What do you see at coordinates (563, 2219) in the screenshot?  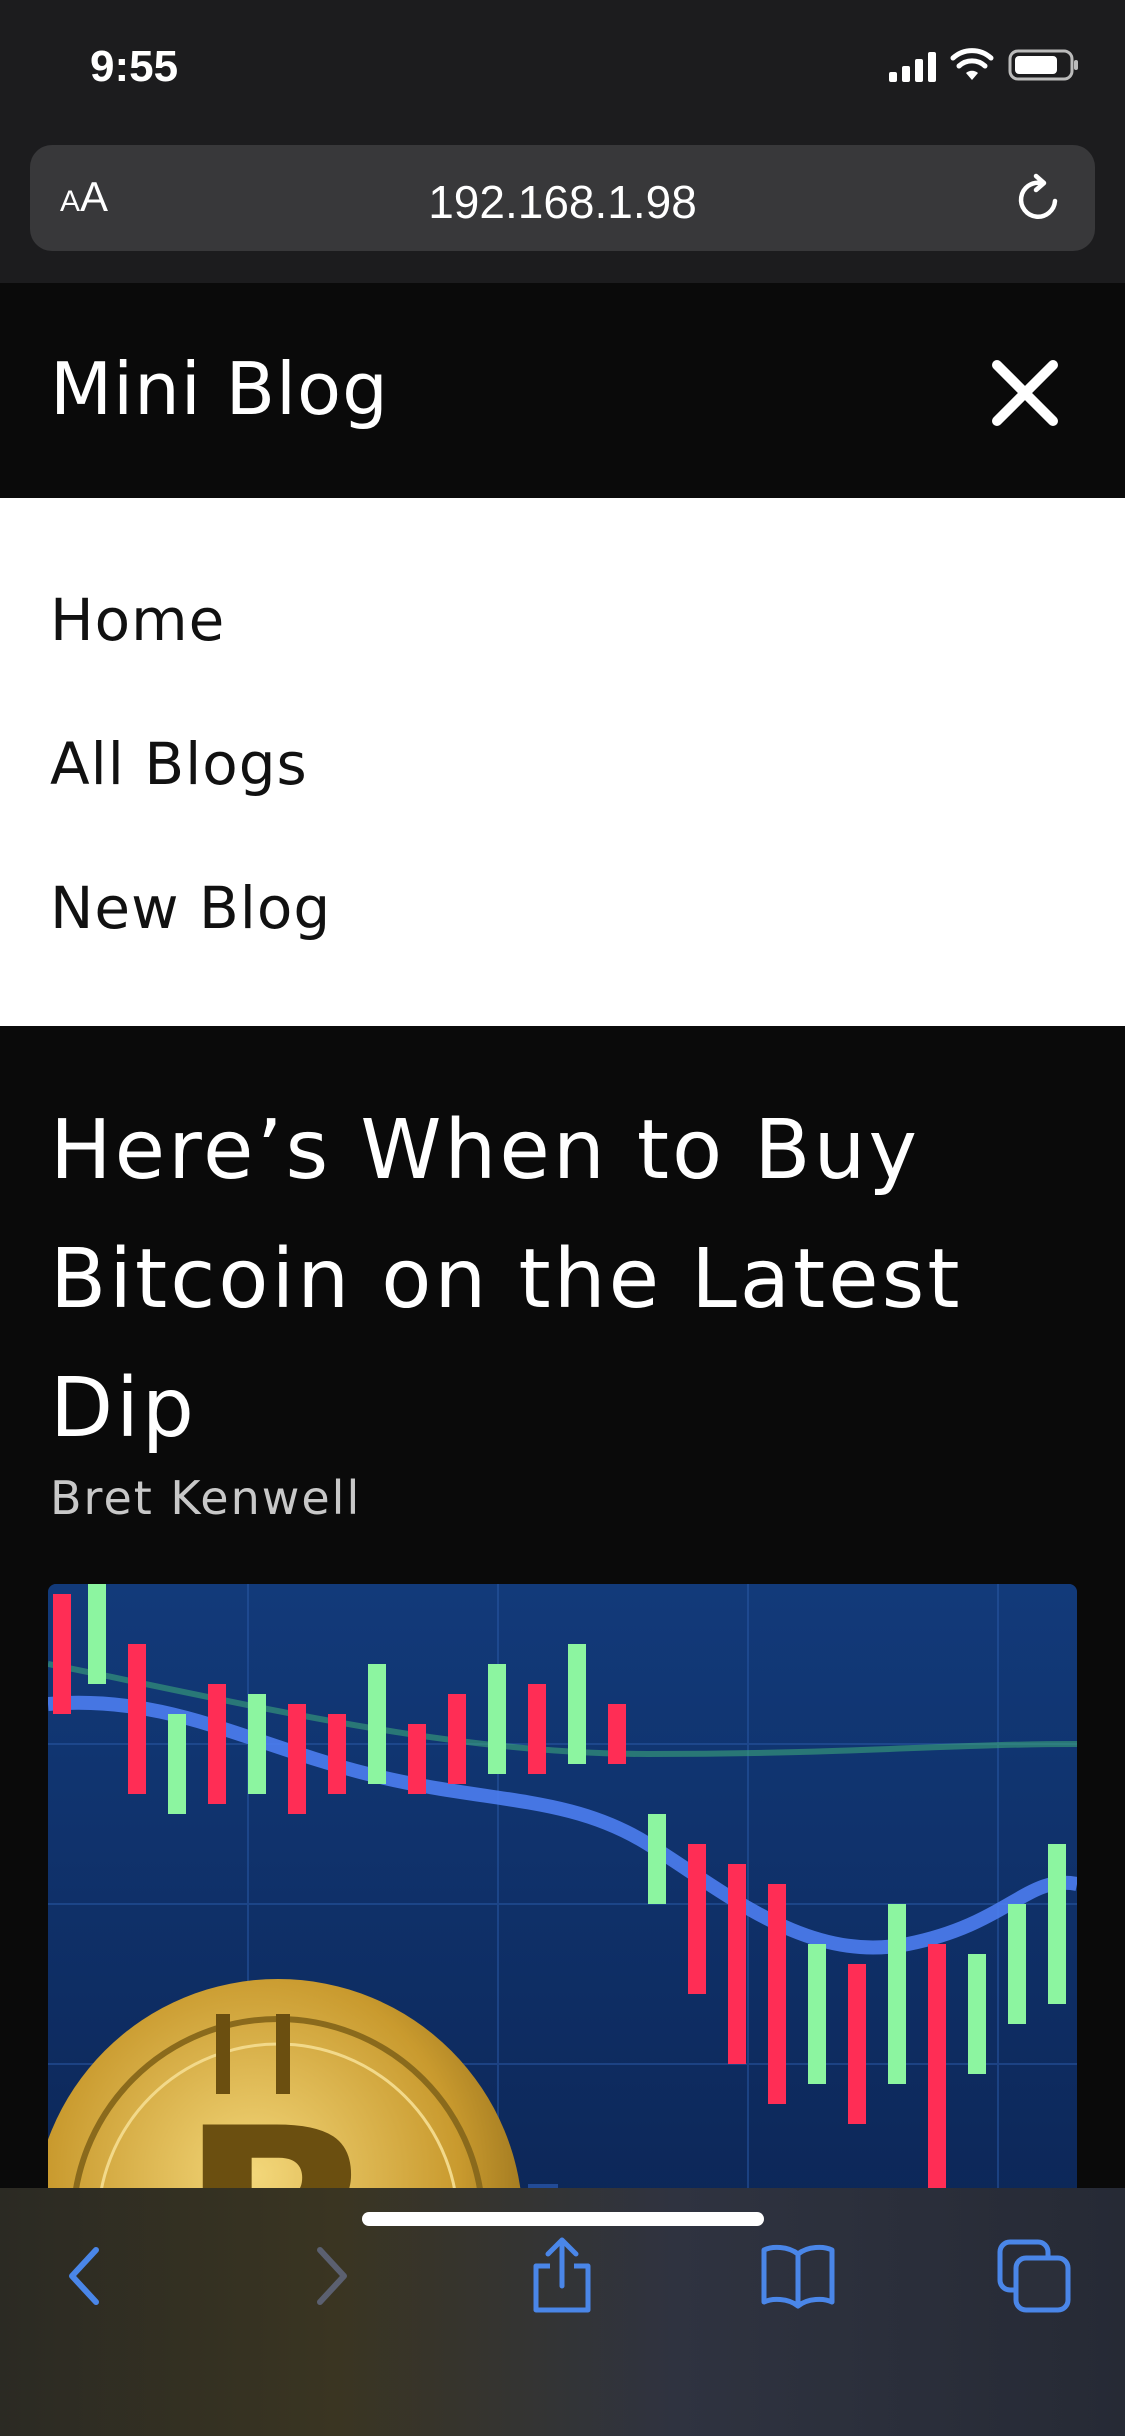 I see `home-indicator` at bounding box center [563, 2219].